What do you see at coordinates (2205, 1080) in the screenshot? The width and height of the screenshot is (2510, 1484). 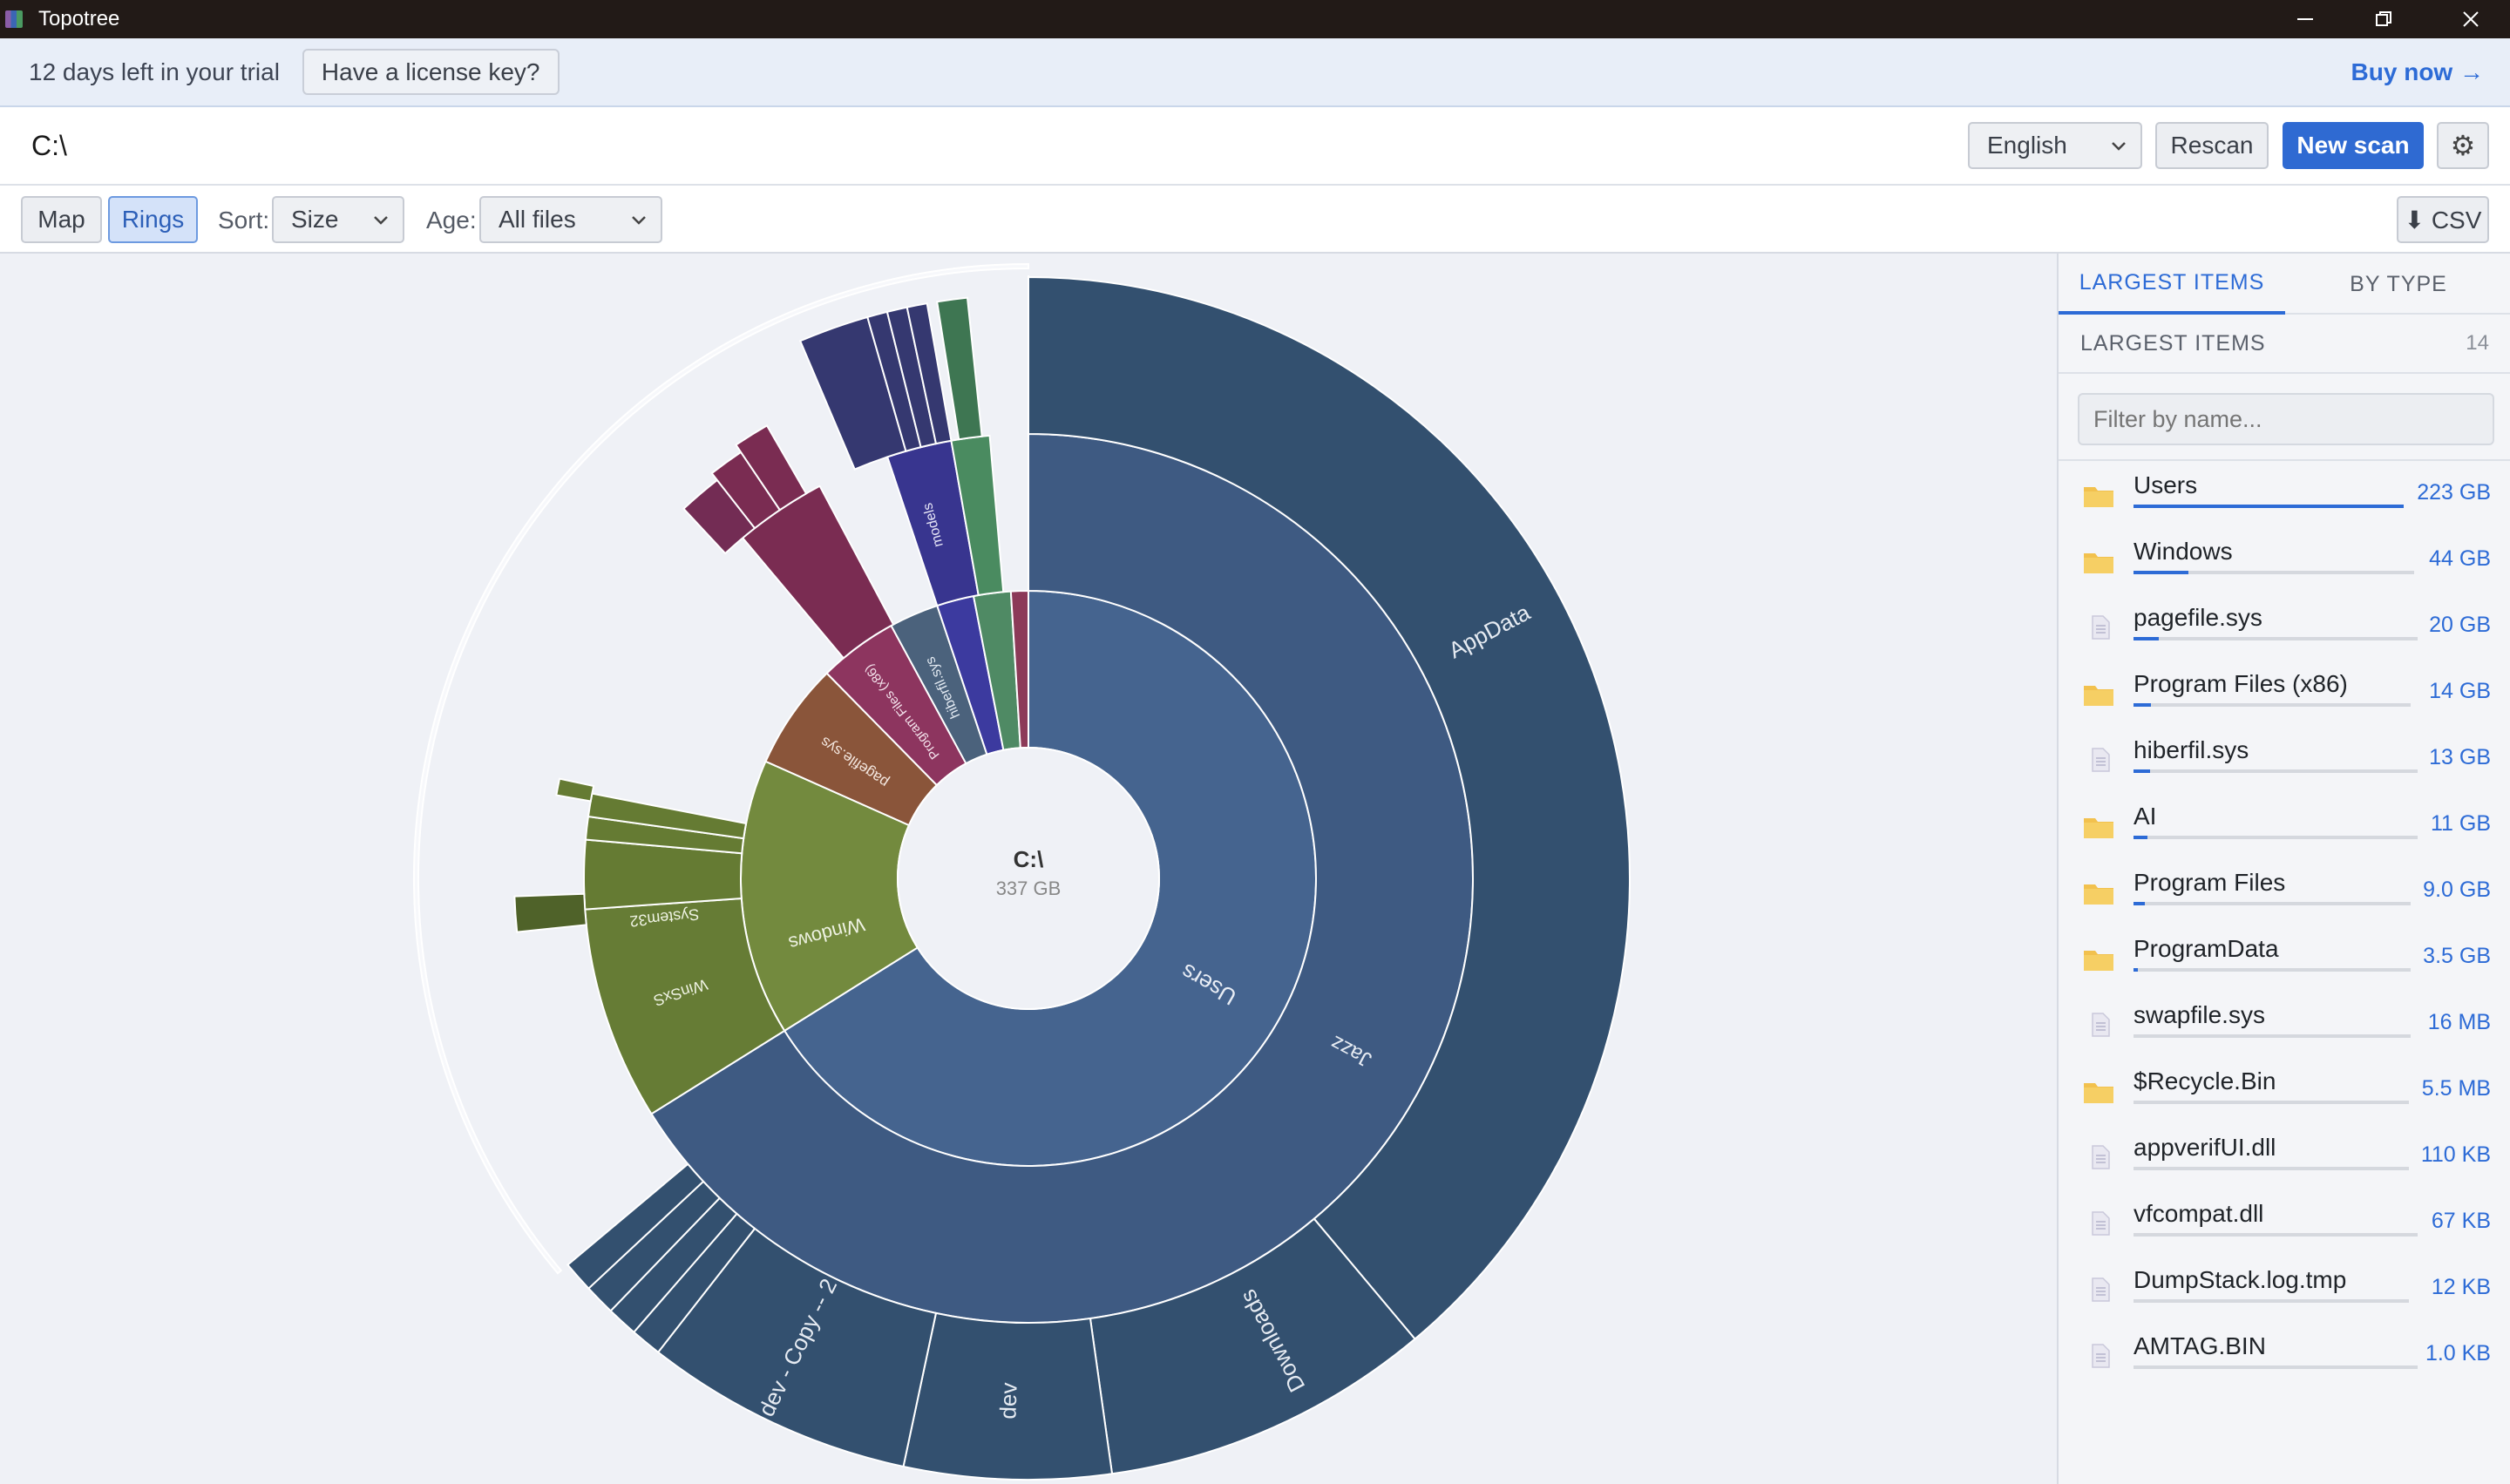 I see `item-name: $Recycle.Bin` at bounding box center [2205, 1080].